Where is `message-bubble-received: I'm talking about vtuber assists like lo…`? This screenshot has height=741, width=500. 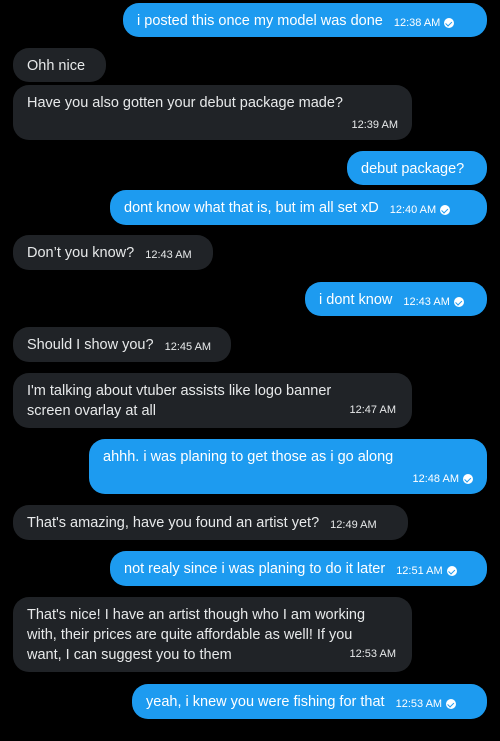 message-bubble-received: I'm talking about vtuber assists like lo… is located at coordinates (212, 400).